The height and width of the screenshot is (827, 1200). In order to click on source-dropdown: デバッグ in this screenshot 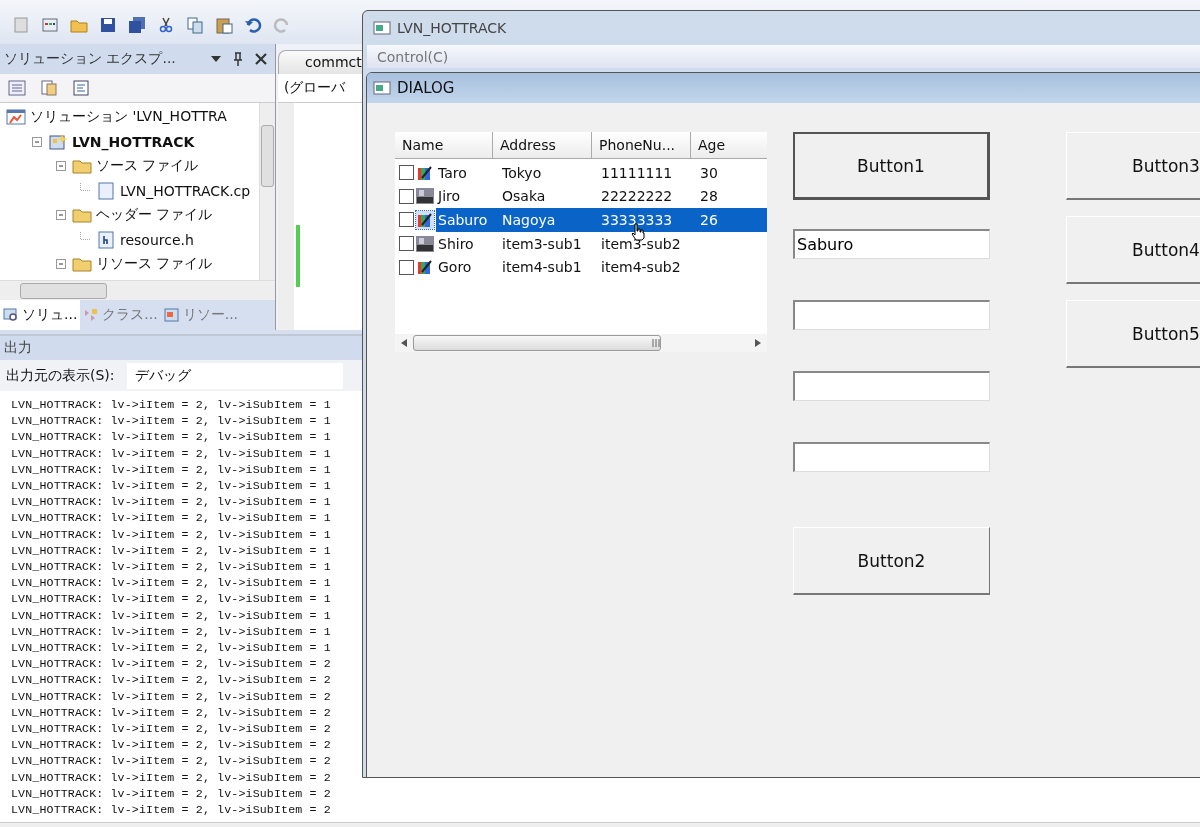, I will do `click(234, 375)`.